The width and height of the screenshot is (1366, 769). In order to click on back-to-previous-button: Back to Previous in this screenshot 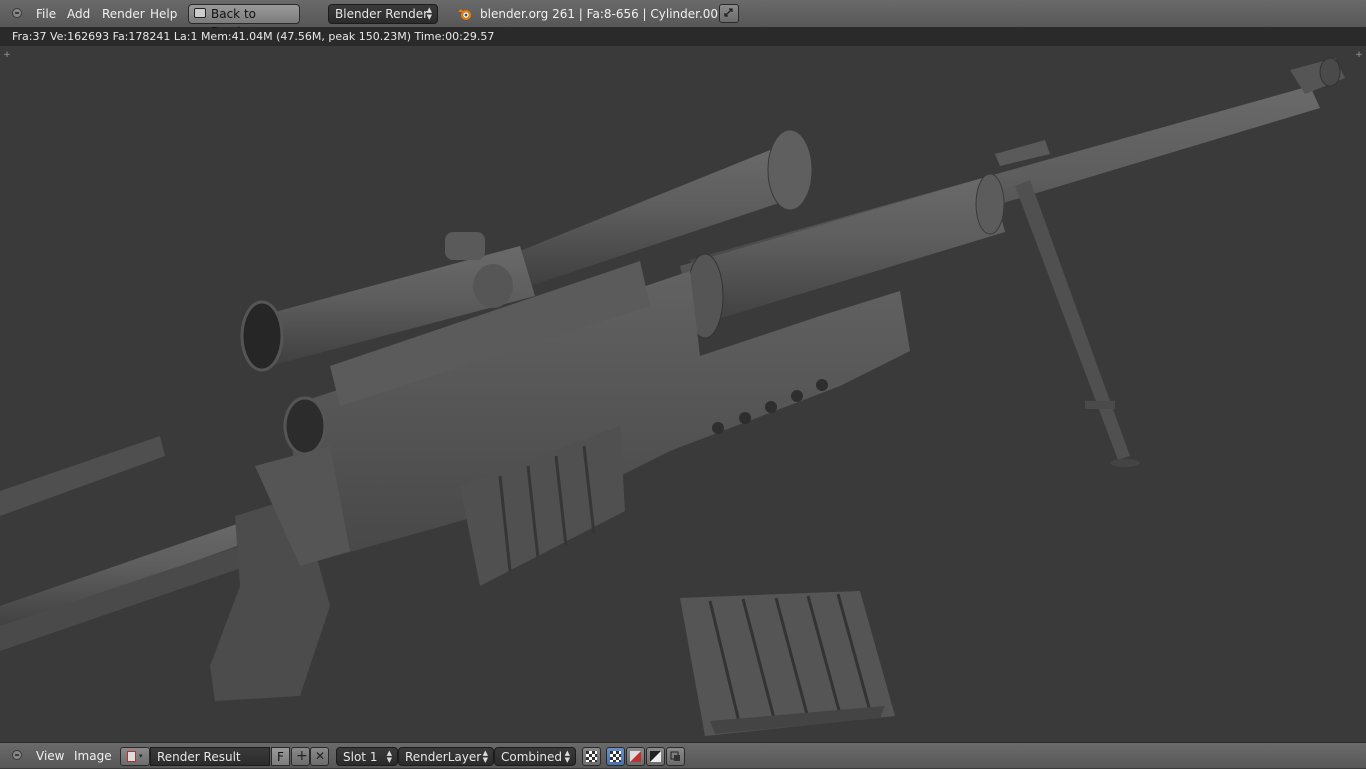, I will do `click(244, 21)`.